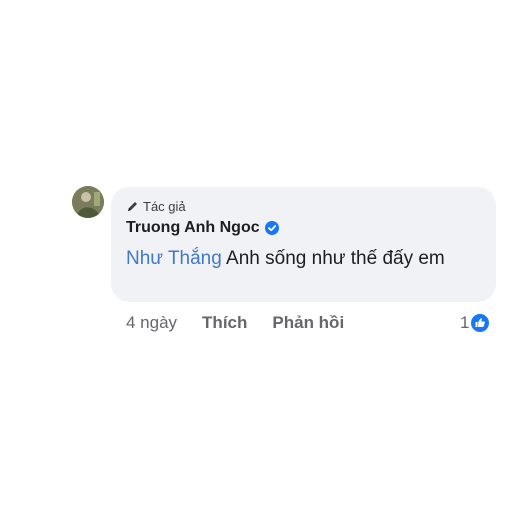 The image size is (512, 512). I want to click on reaction-count: 1, so click(465, 322).